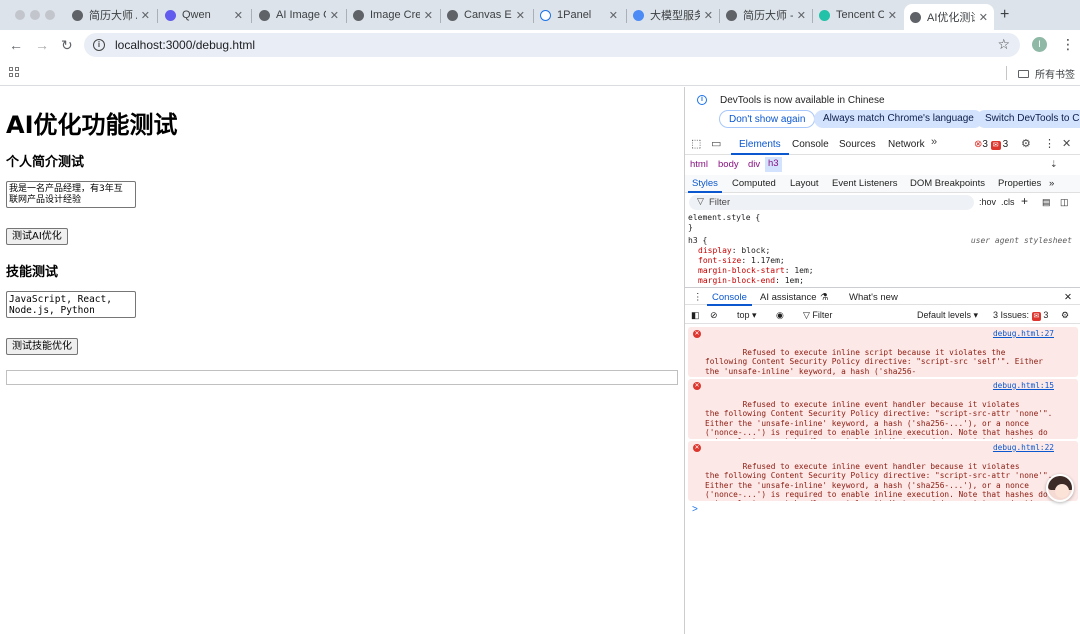 The image size is (1080, 634). I want to click on breadcrumb-html: html, so click(699, 164).